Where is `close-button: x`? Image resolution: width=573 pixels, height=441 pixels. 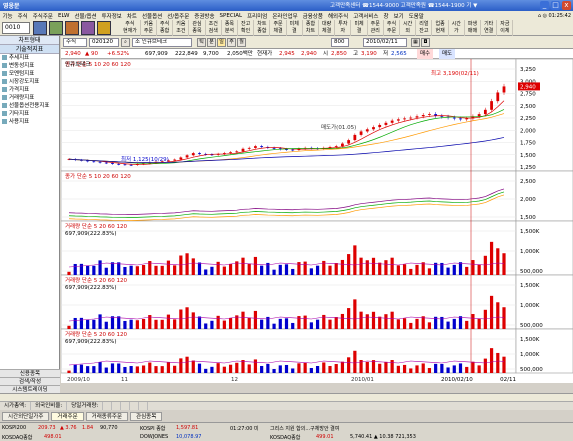 close-button: x is located at coordinates (566, 5).